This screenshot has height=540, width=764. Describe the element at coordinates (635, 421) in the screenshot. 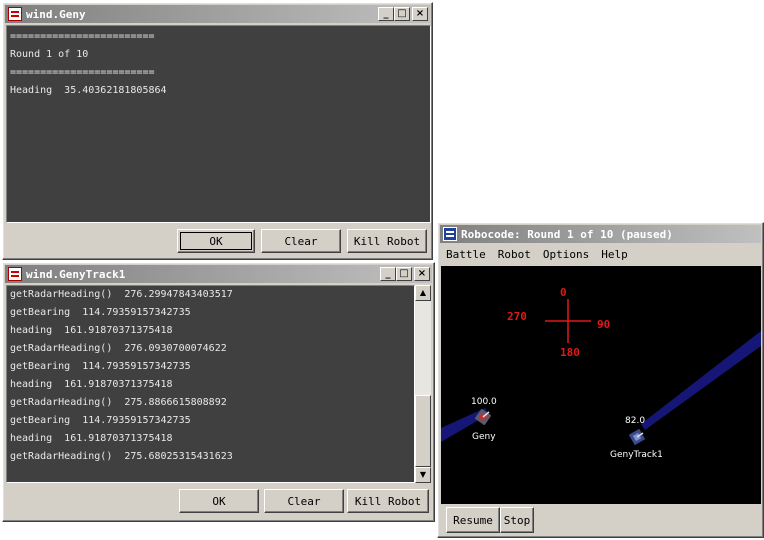

I see `genytrack1-energy: 82.0` at that location.